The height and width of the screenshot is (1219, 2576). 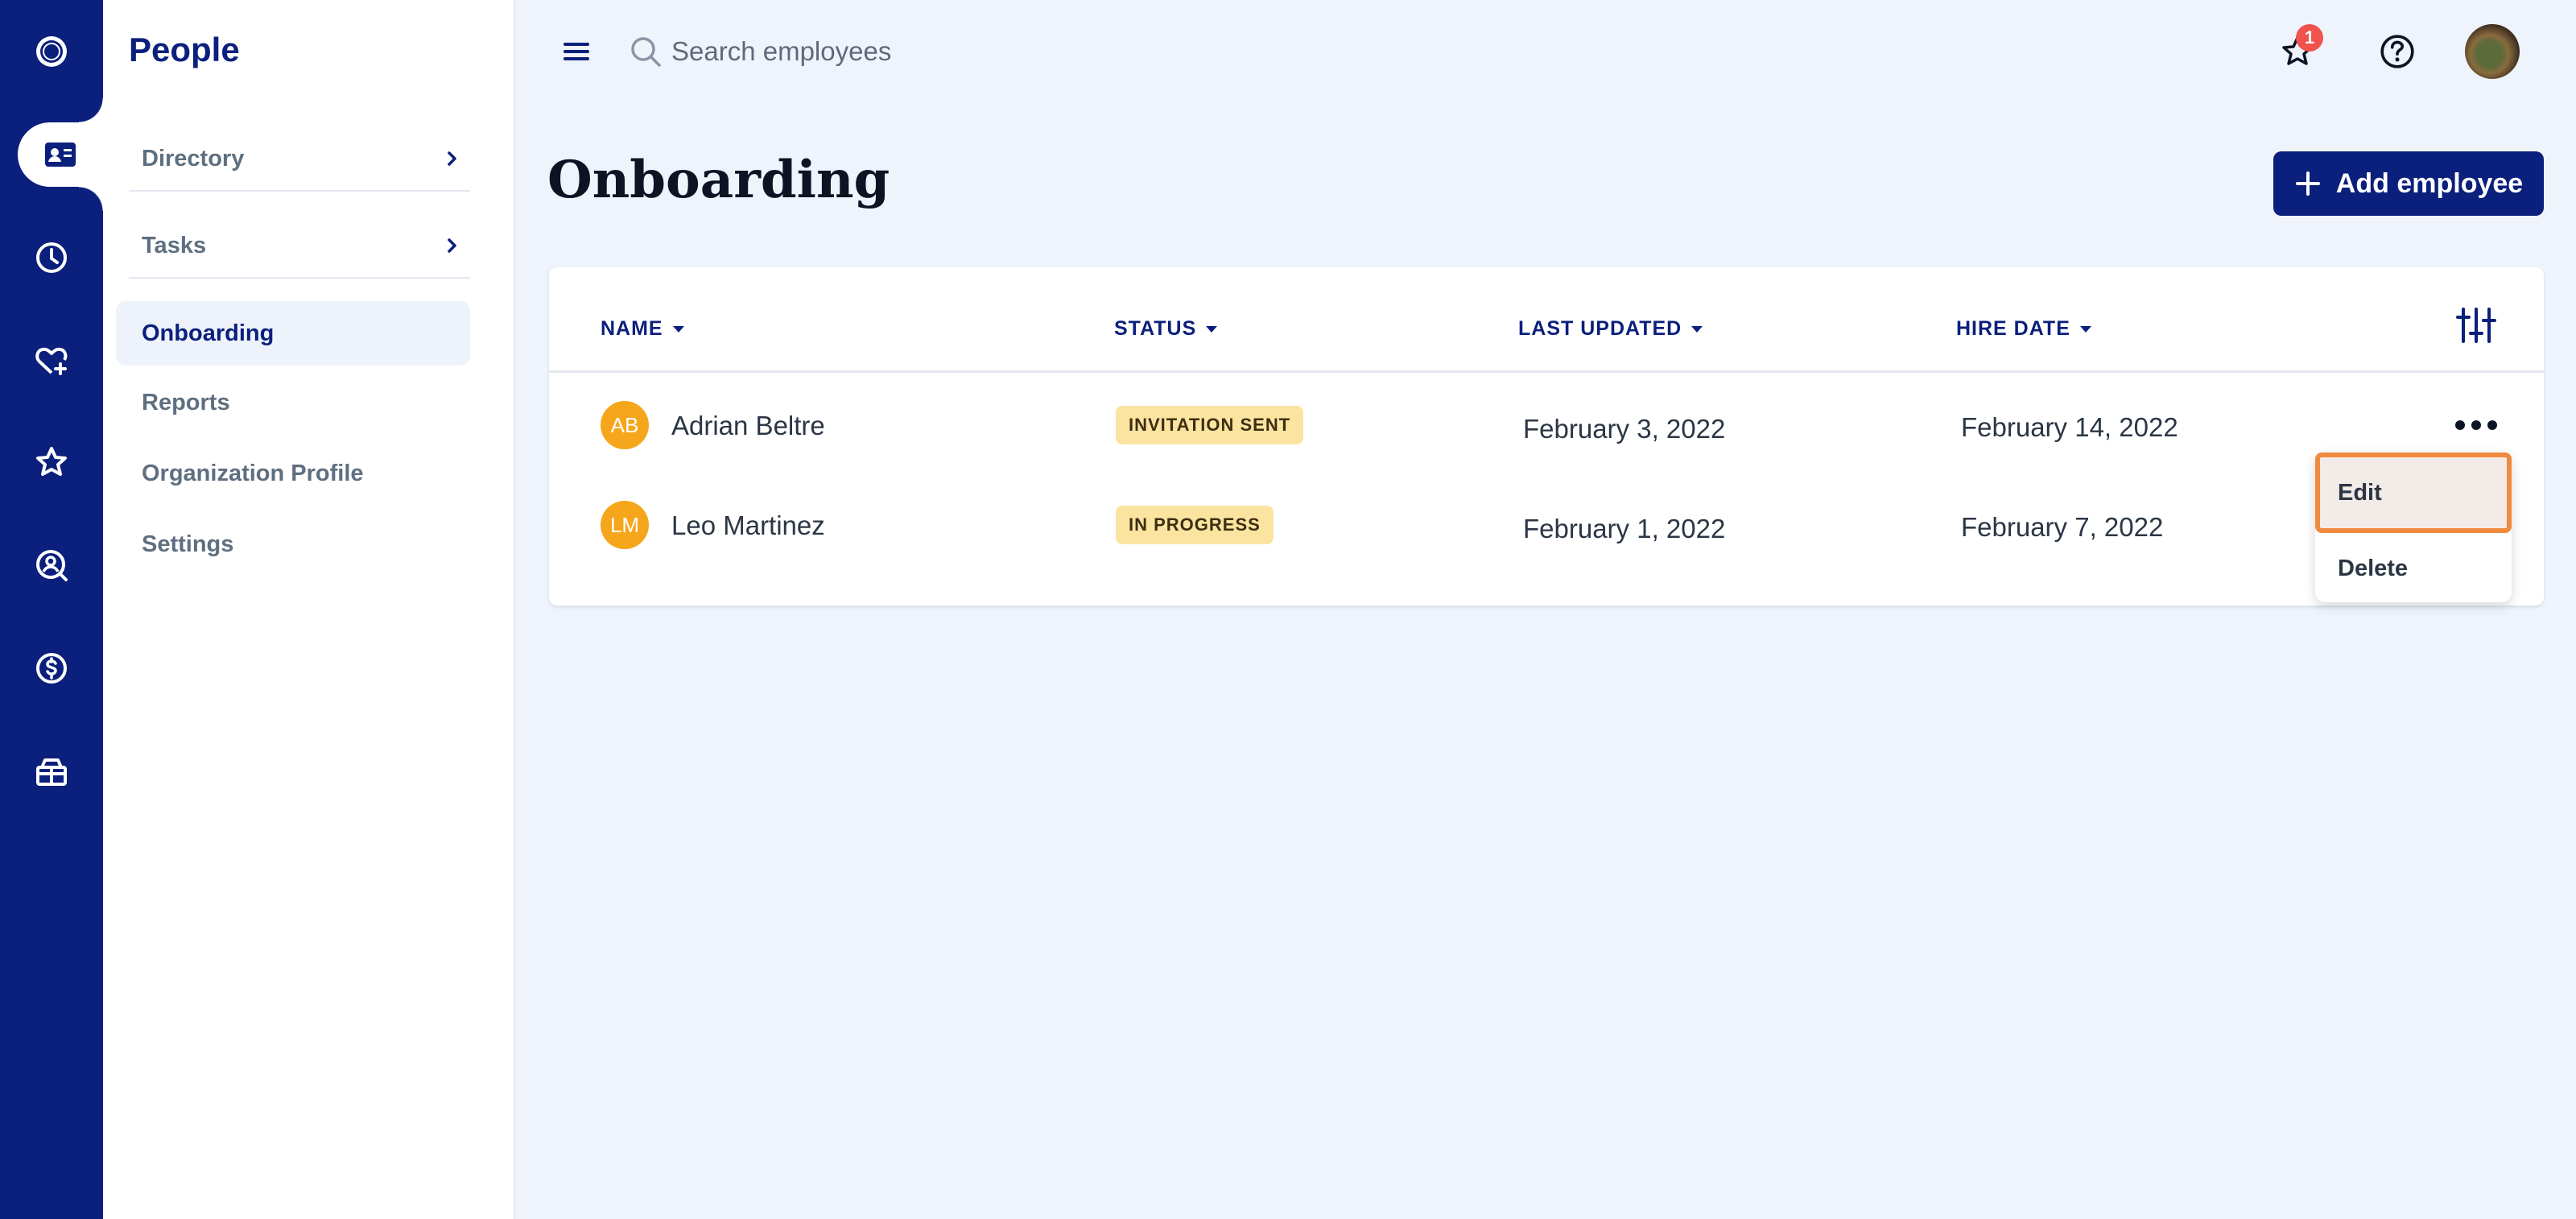 I want to click on app-rail, so click(x=51, y=609).